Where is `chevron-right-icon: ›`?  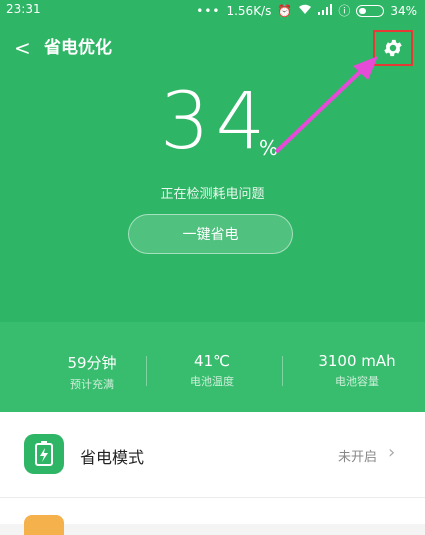
chevron-right-icon: › is located at coordinates (392, 452).